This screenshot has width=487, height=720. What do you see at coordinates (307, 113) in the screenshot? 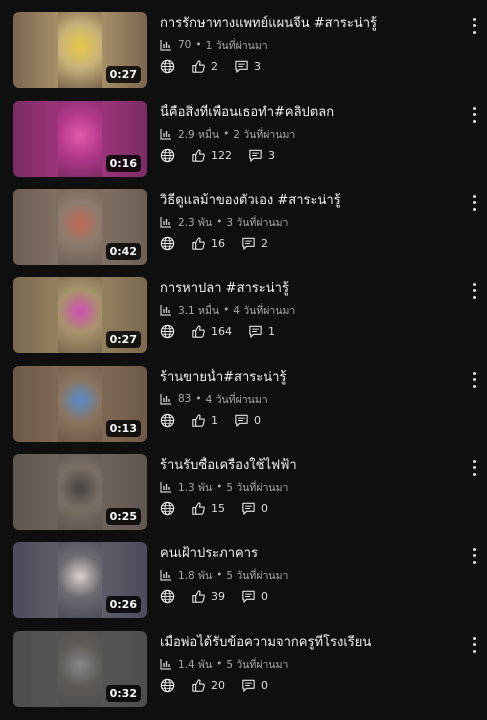
I see `video-title: นี้คือสิ่งที่เพื่อนเธอทำ#คลิปตลก` at bounding box center [307, 113].